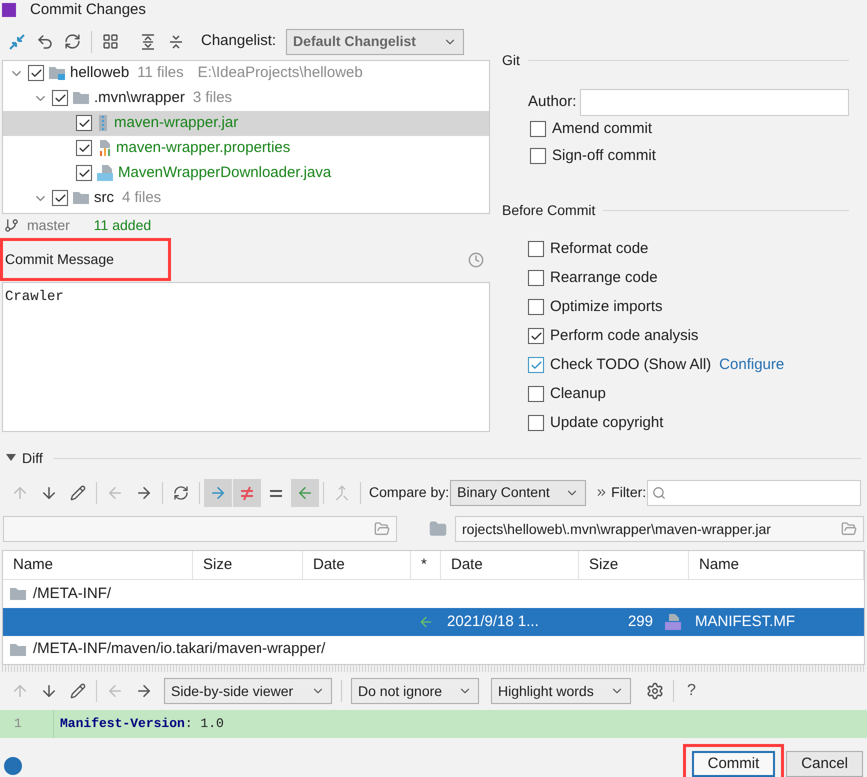  What do you see at coordinates (824, 764) in the screenshot?
I see `dialog-button: Cancel` at bounding box center [824, 764].